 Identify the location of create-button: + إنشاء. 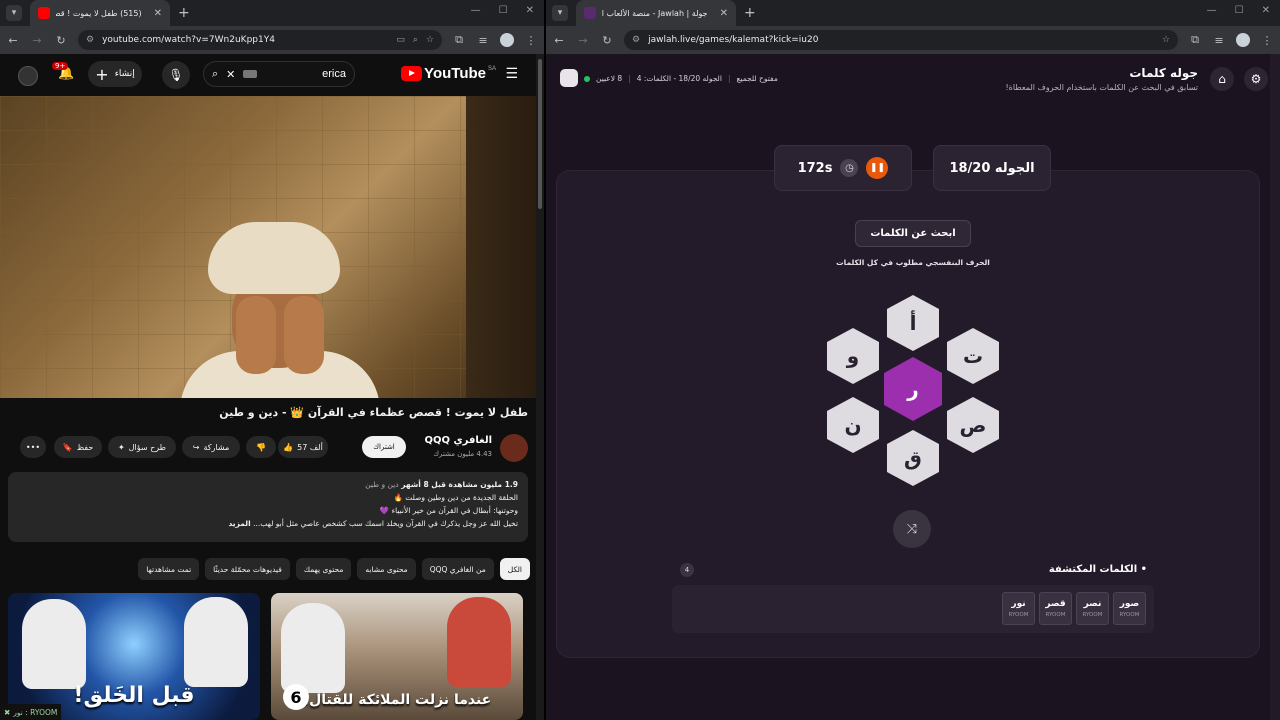
(115, 74).